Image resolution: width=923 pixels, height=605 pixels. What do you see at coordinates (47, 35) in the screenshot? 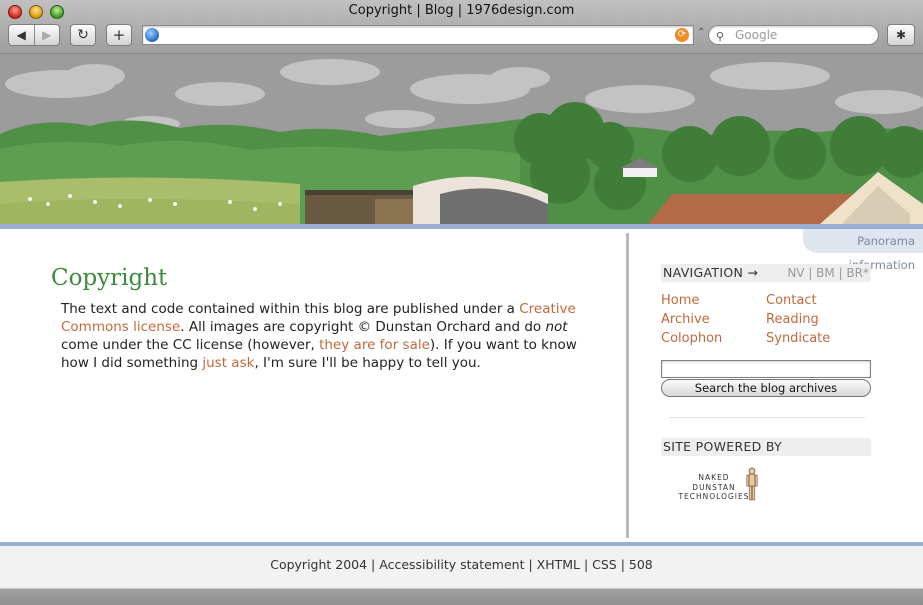
I see `forward-icon: ▶` at bounding box center [47, 35].